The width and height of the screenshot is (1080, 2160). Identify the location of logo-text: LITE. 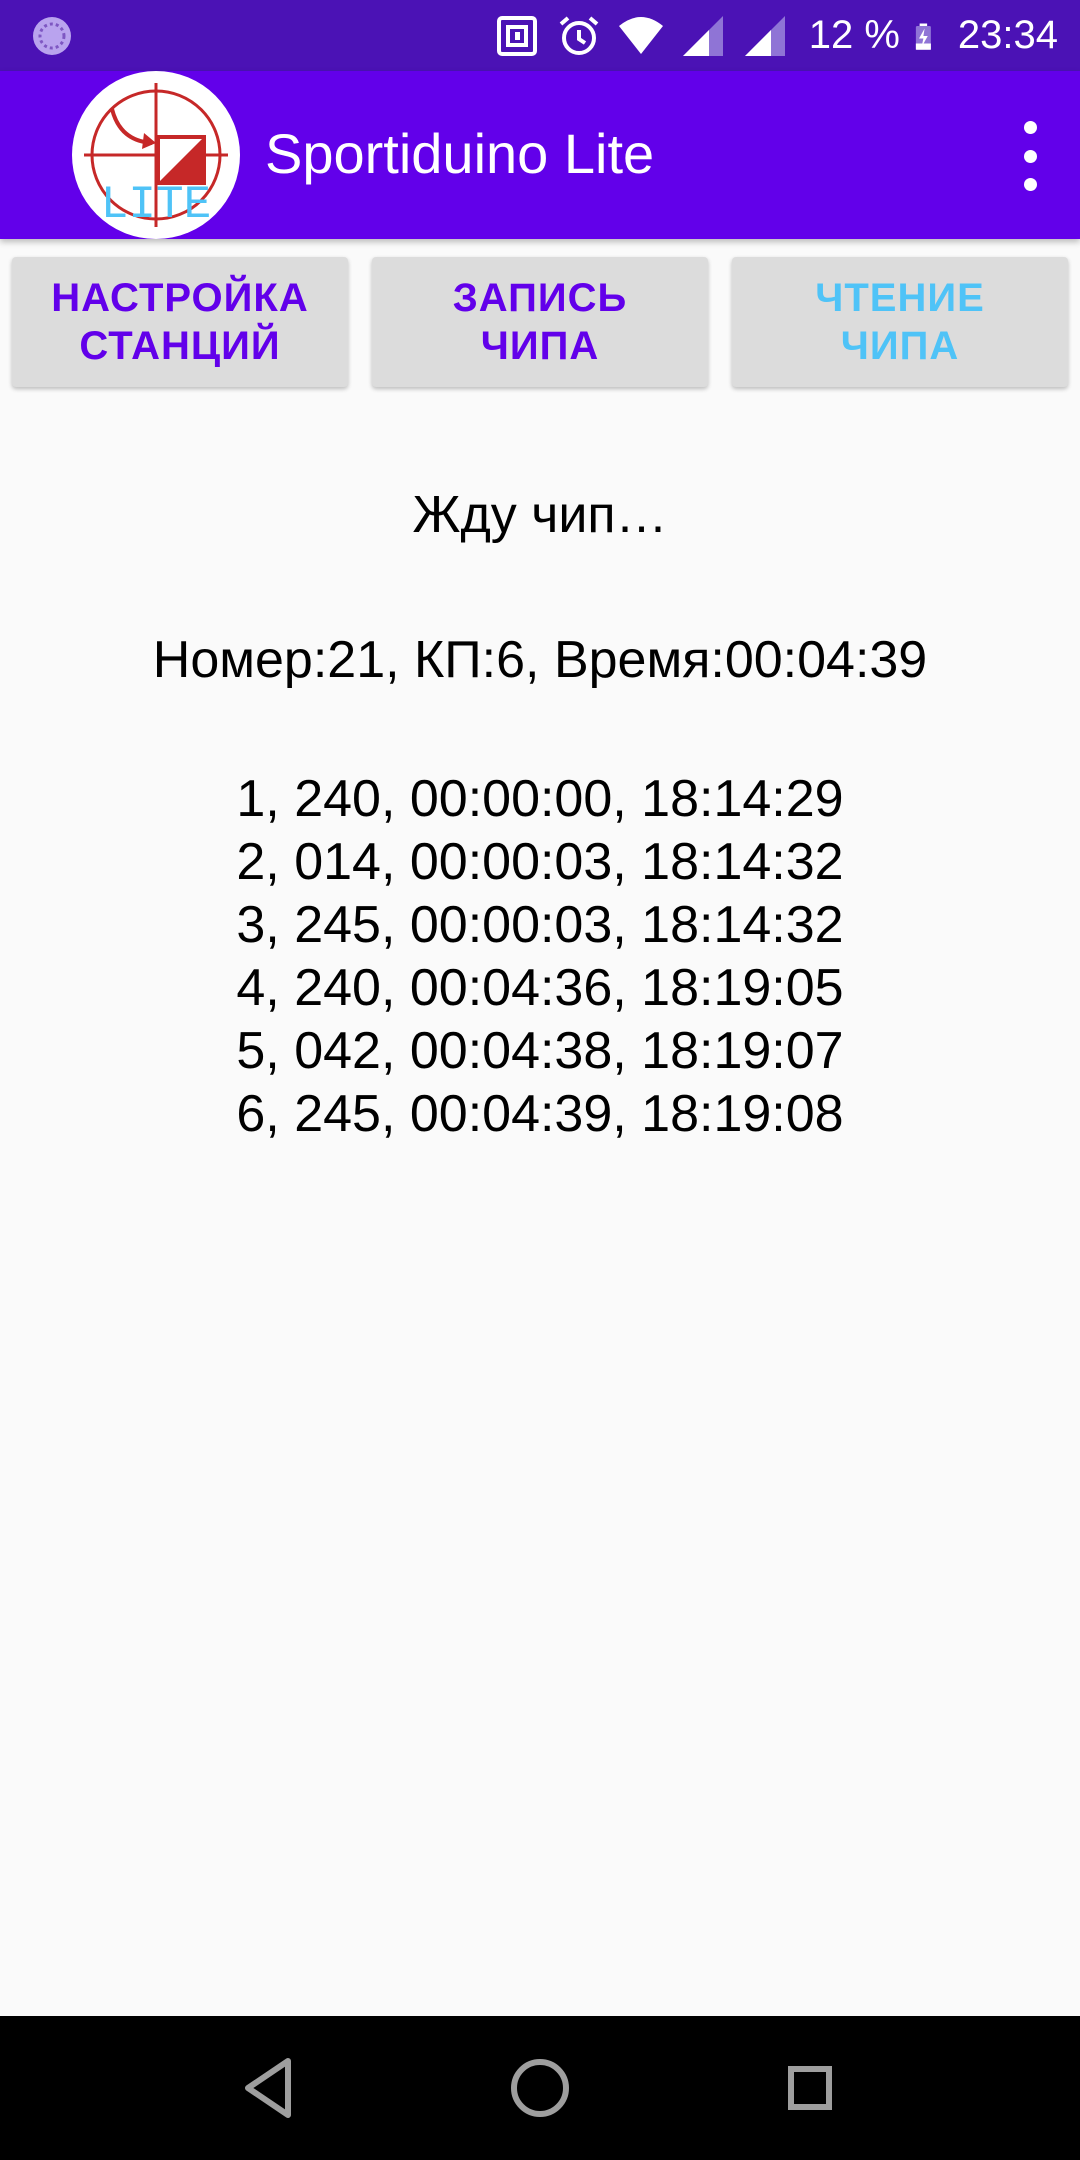
(156, 205).